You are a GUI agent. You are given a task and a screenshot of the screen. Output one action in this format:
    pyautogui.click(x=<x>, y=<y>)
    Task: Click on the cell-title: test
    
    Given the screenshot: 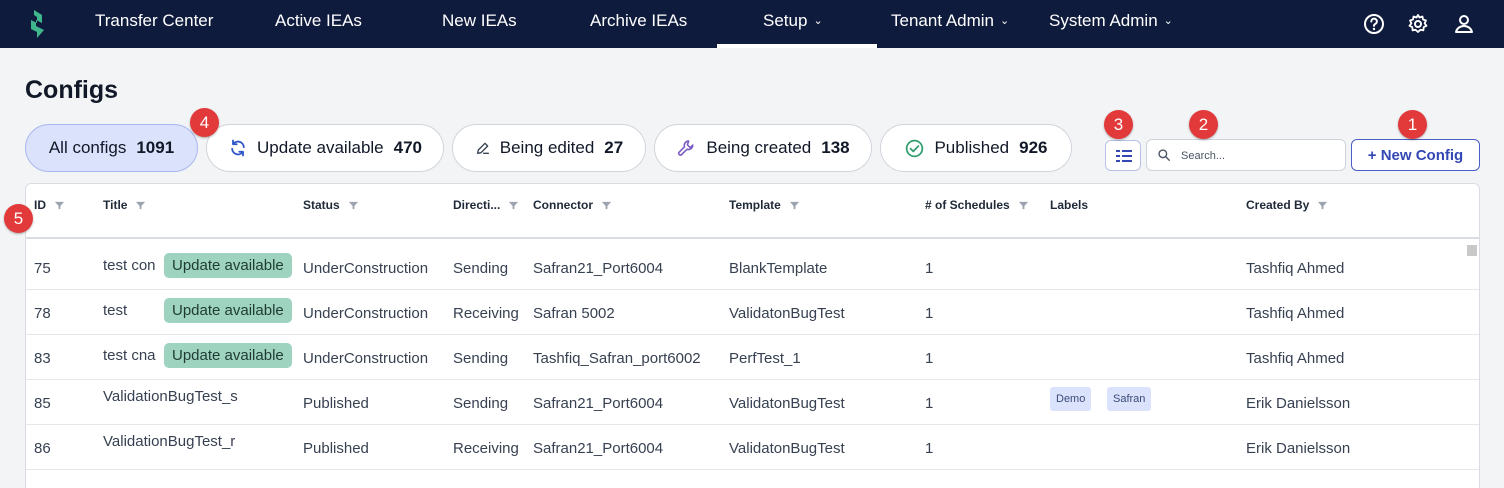 What is the action you would take?
    pyautogui.click(x=115, y=310)
    